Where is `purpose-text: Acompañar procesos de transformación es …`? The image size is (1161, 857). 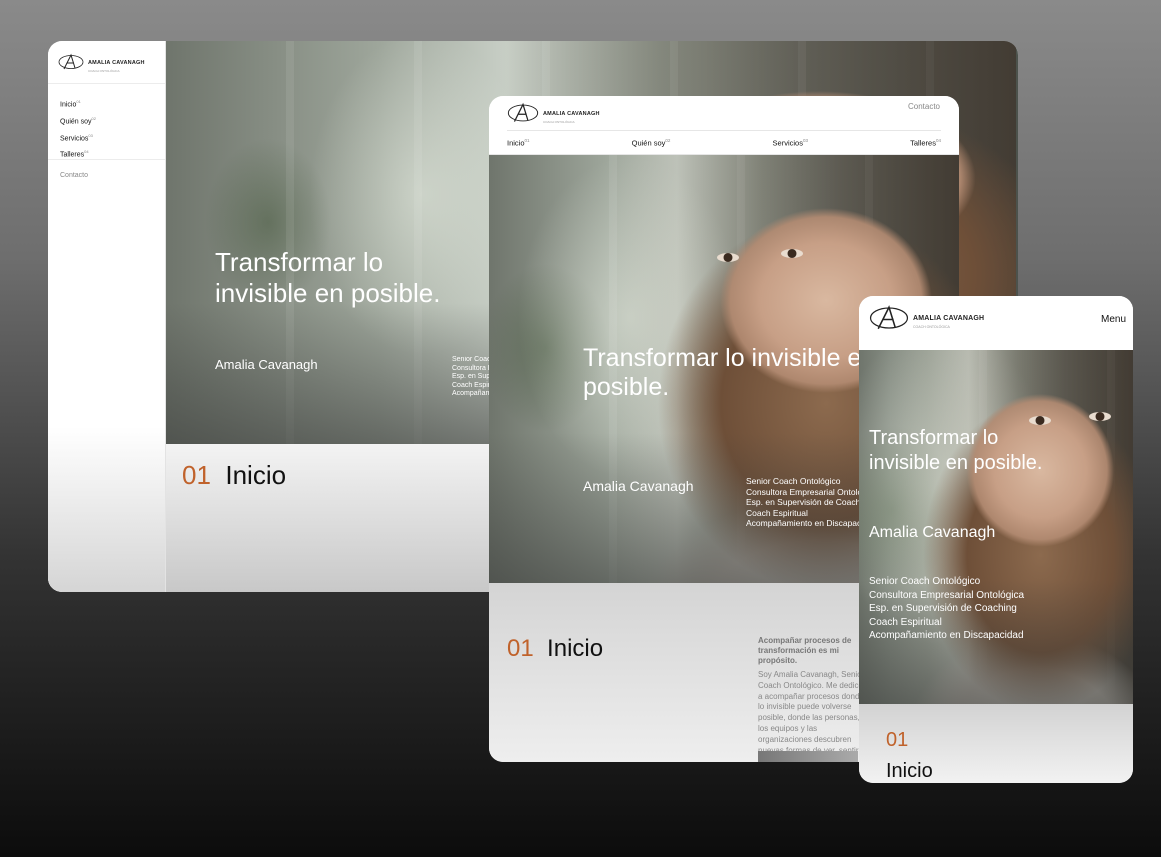 purpose-text: Acompañar procesos de transformación es … is located at coordinates (805, 650).